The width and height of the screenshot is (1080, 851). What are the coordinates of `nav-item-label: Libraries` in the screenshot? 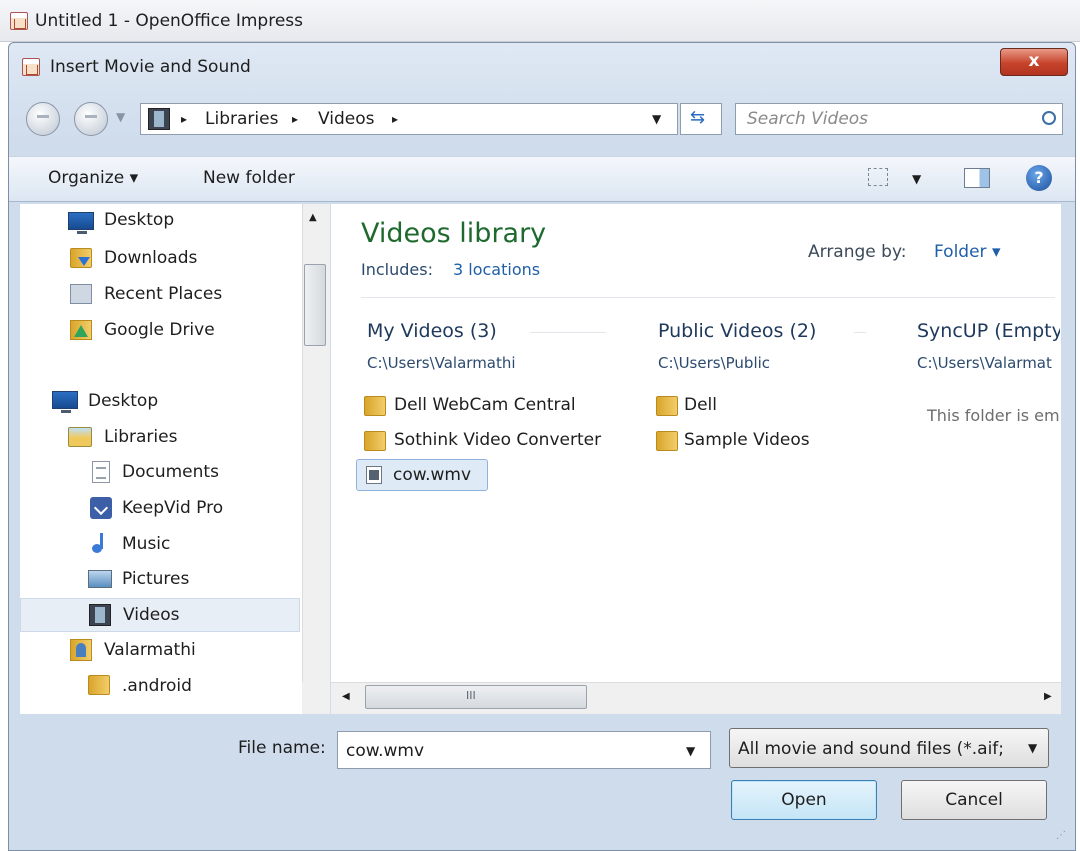 It's located at (141, 437).